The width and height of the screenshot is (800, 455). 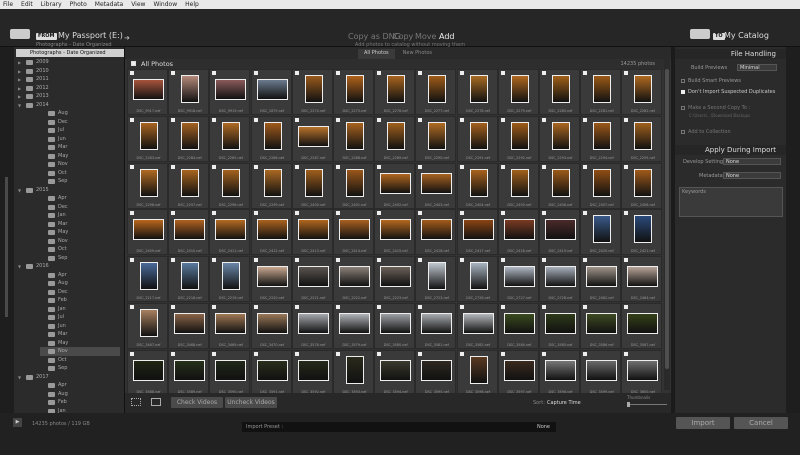 What do you see at coordinates (189, 92) in the screenshot?
I see `photo-cell: DSC_9918.nef` at bounding box center [189, 92].